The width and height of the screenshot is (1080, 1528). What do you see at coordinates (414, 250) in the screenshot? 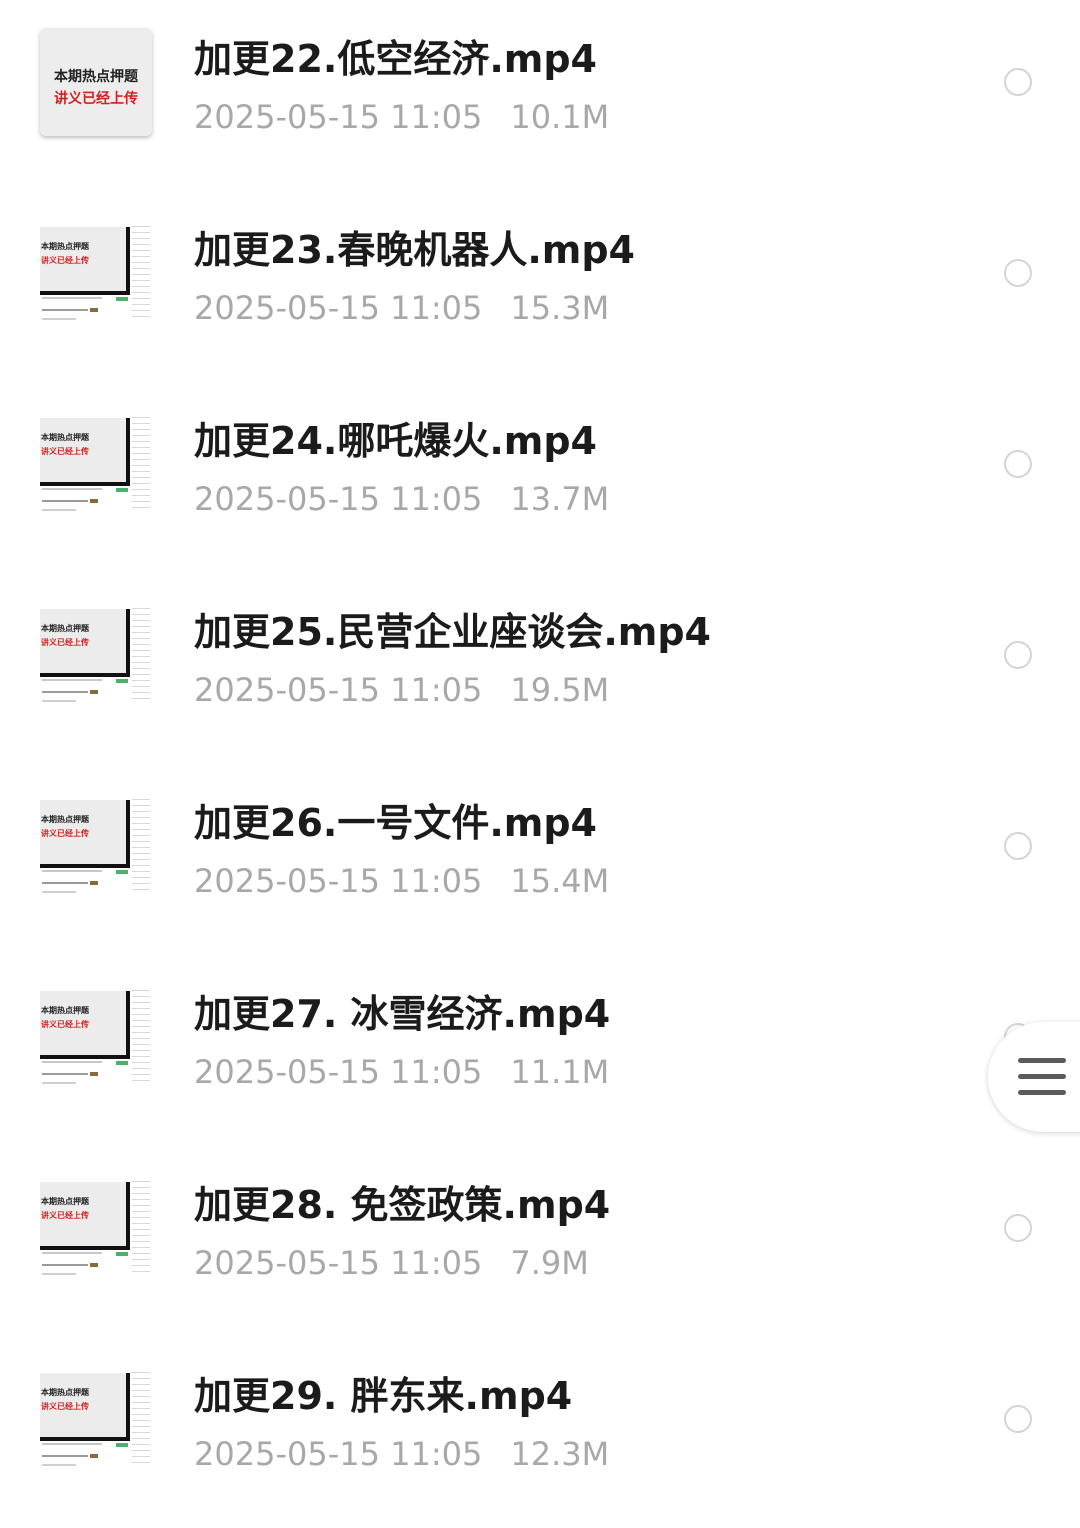
I see `file-name: 加更23.春晚机器人.mp4` at bounding box center [414, 250].